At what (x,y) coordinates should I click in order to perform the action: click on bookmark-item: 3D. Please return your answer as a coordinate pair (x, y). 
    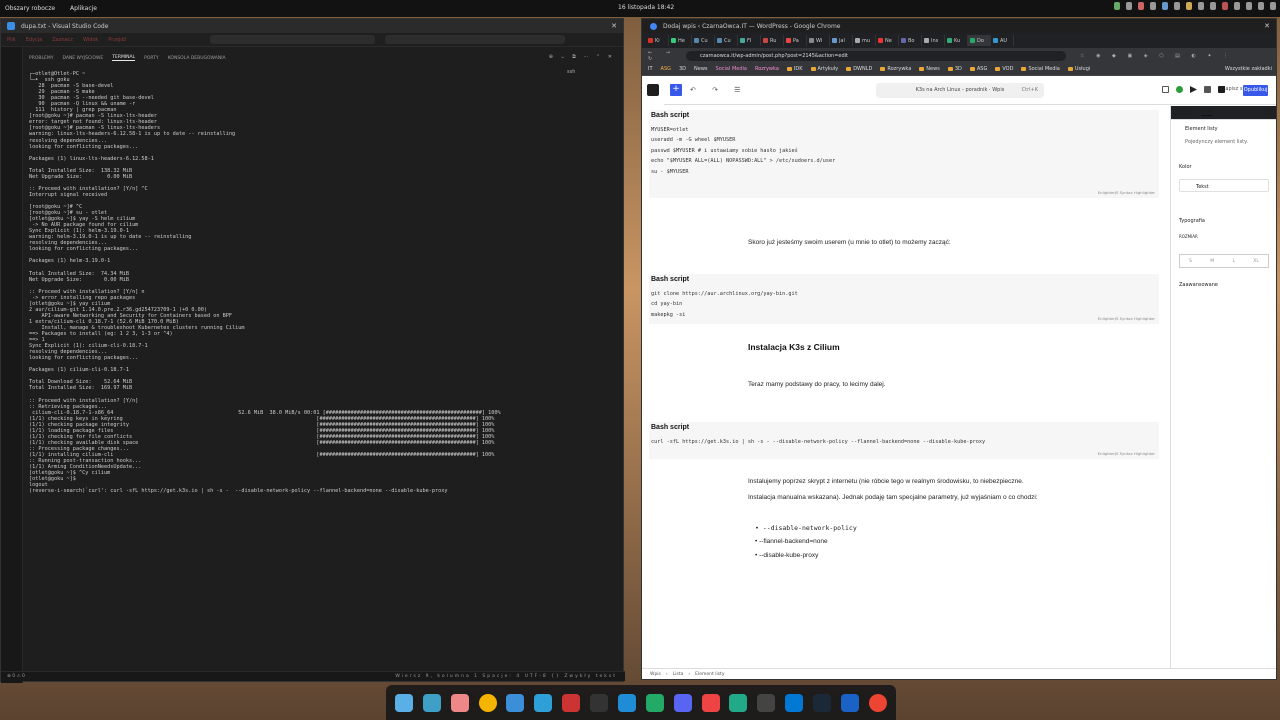
    Looking at the image, I should click on (682, 69).